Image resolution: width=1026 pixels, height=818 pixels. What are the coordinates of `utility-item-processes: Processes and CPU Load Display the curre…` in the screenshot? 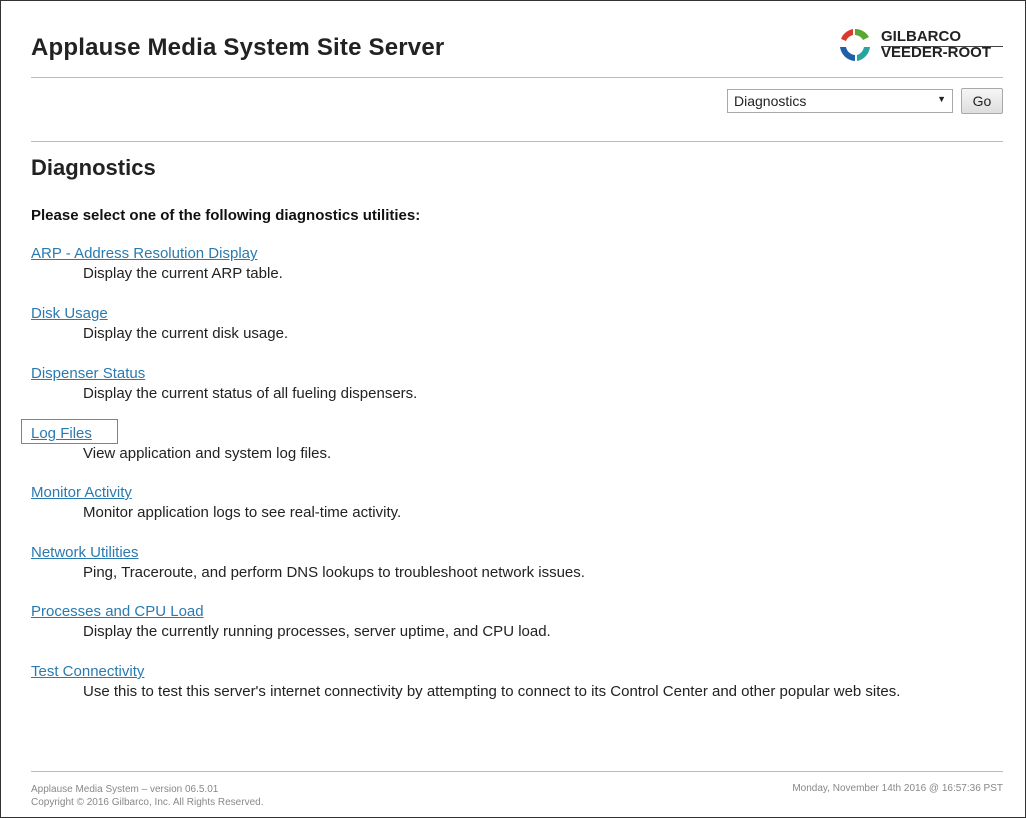 It's located at (492, 622).